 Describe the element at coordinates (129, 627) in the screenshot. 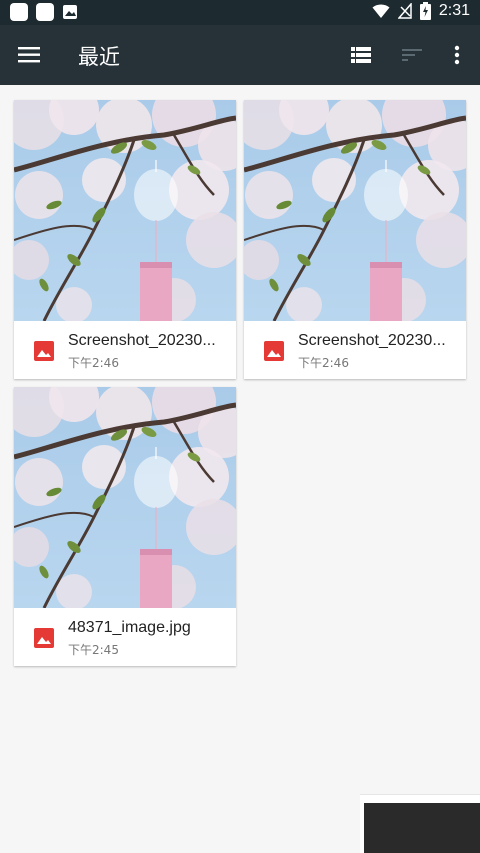

I see `file-name: 48371_image.jpg` at that location.